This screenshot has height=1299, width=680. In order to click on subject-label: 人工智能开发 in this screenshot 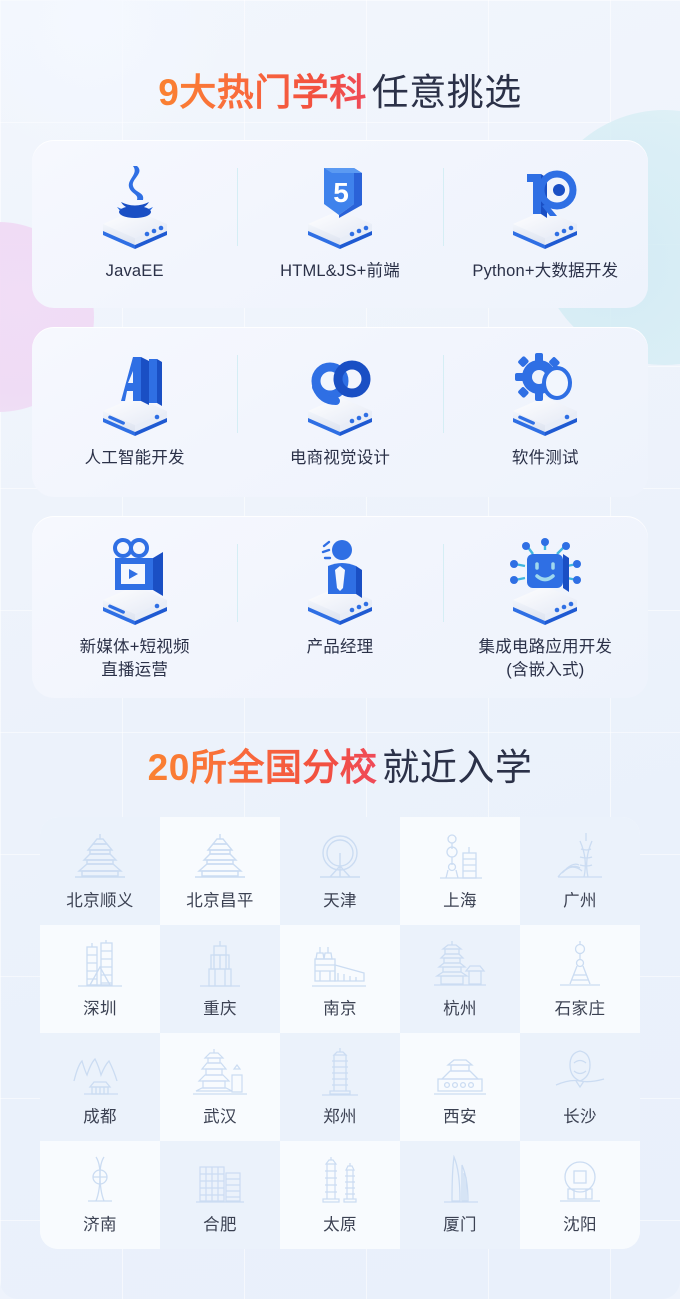, I will do `click(134, 458)`.